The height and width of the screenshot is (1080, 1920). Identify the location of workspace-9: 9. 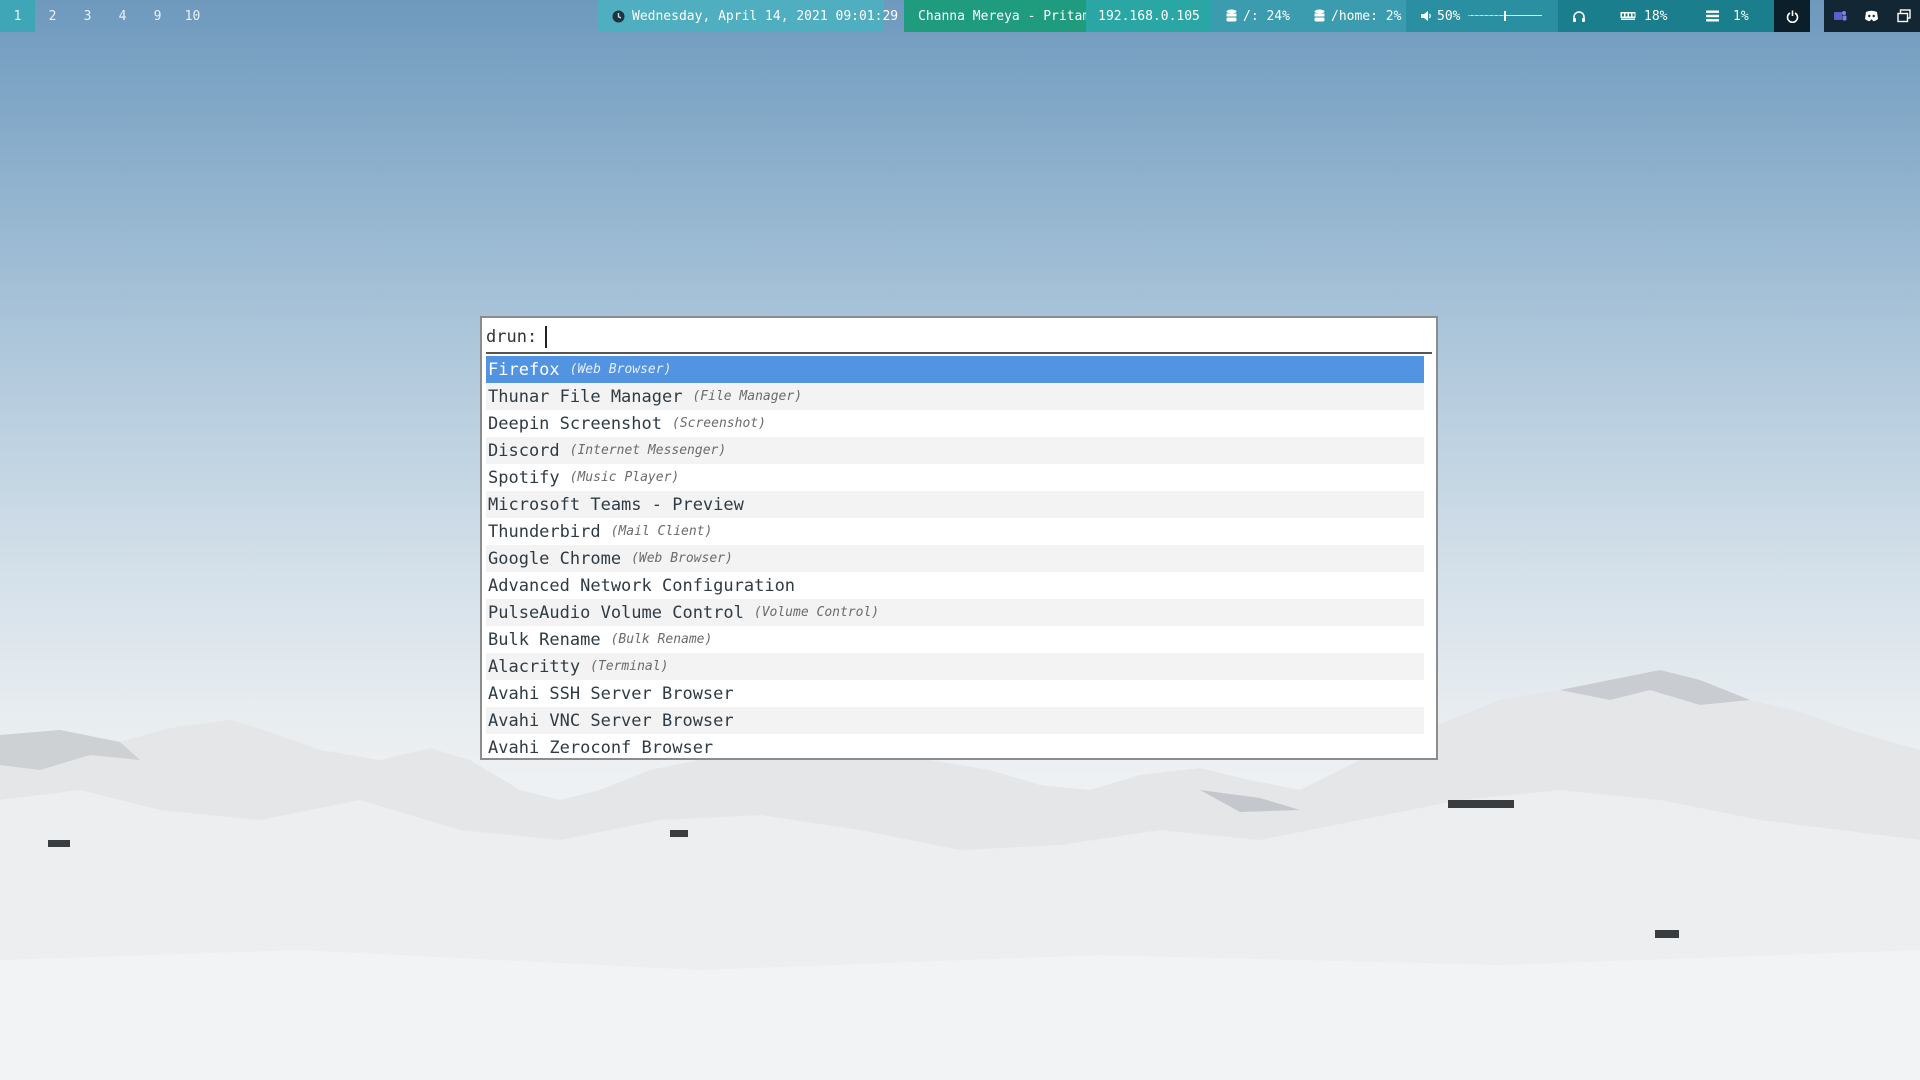
(157, 16).